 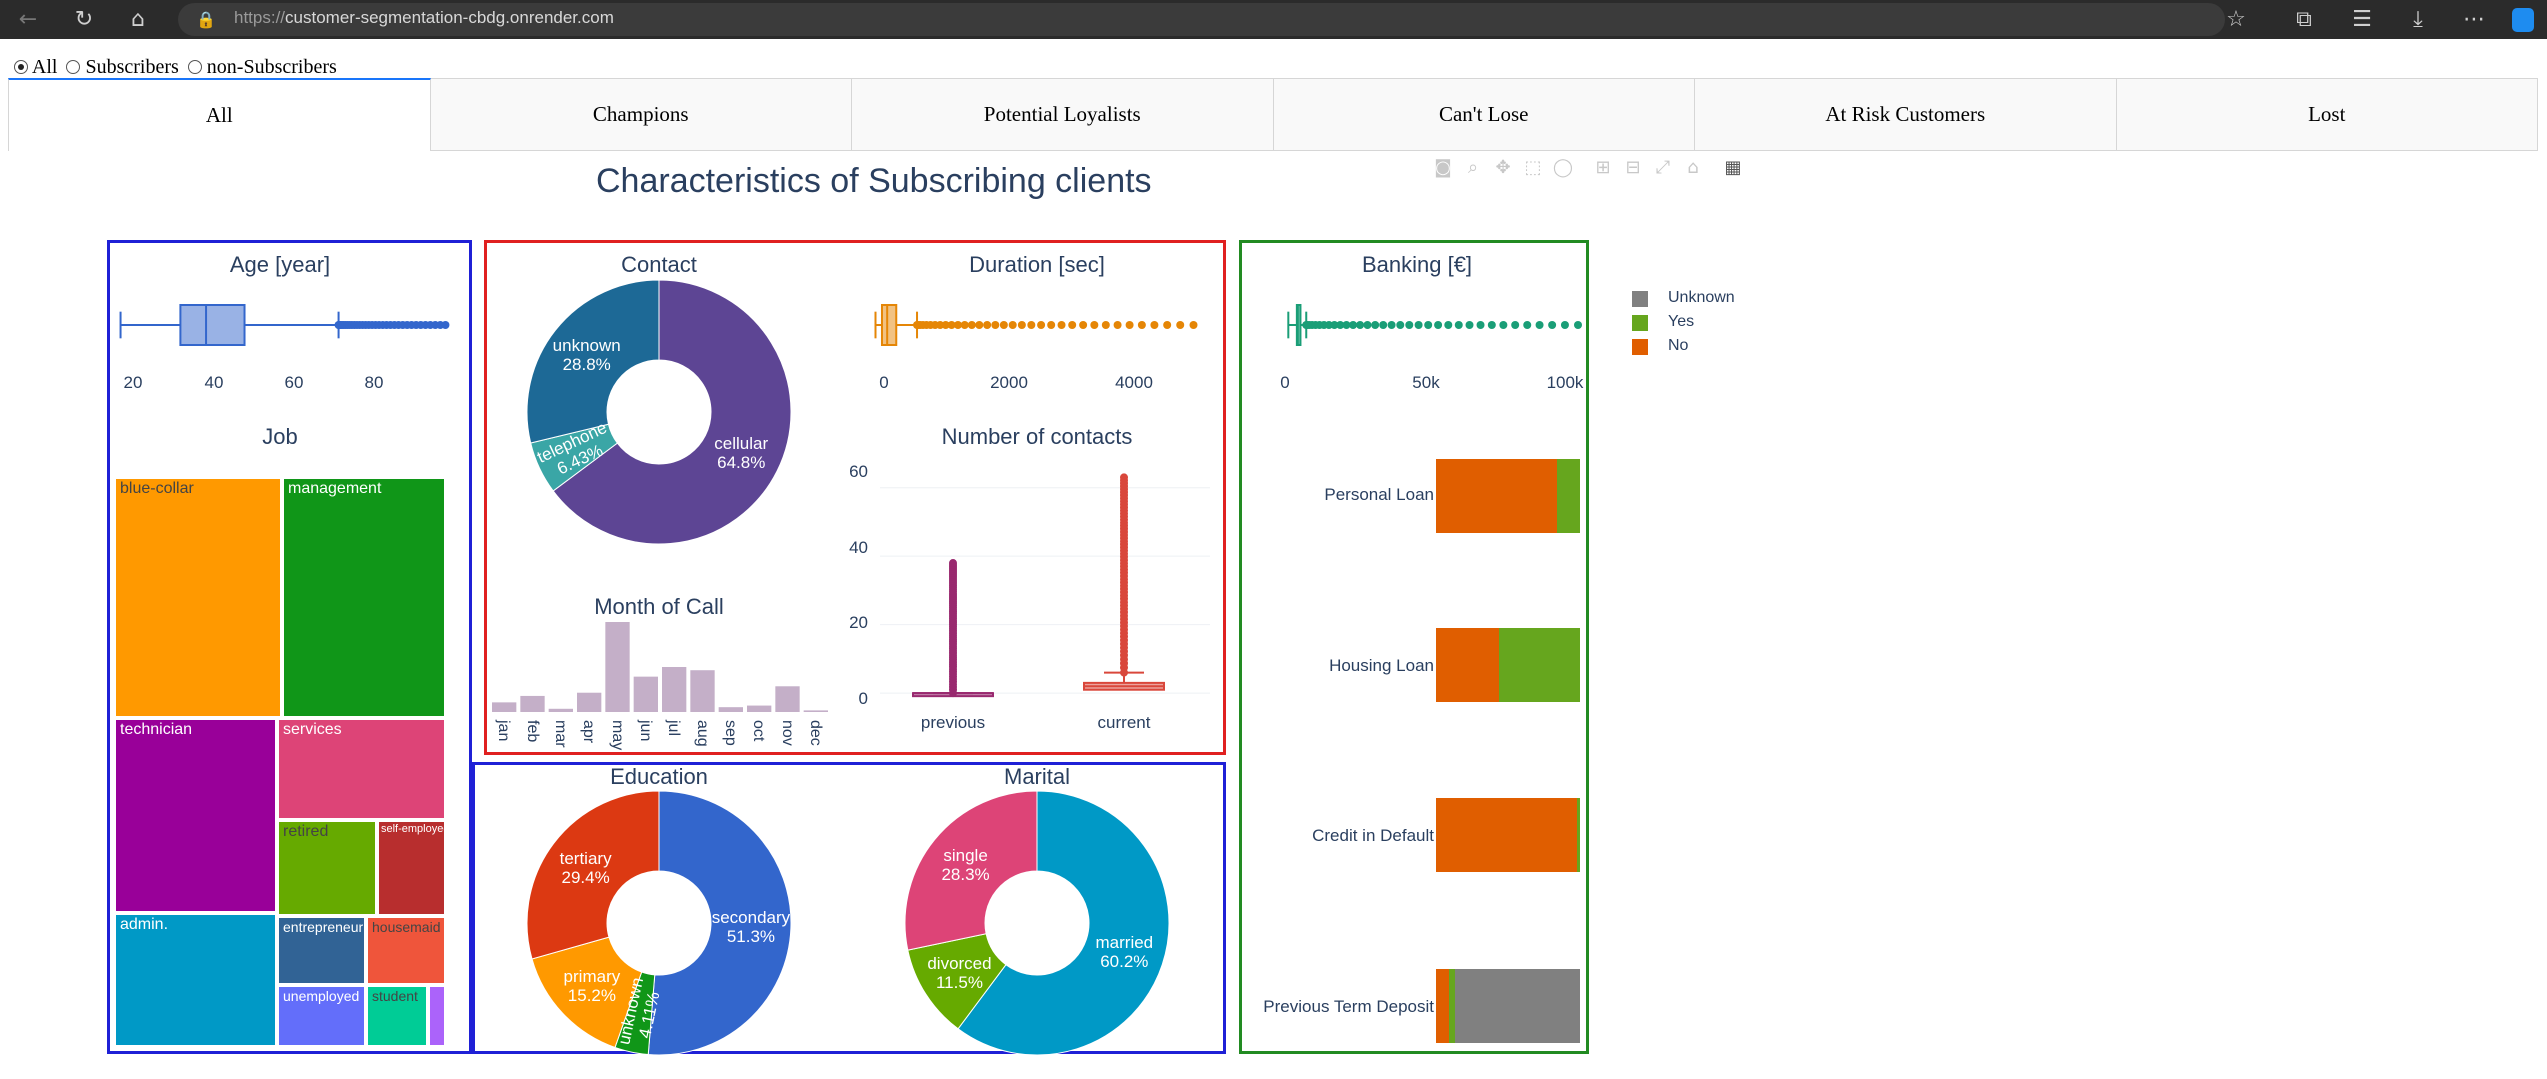 I want to click on legend-label: No, so click(x=1678, y=345).